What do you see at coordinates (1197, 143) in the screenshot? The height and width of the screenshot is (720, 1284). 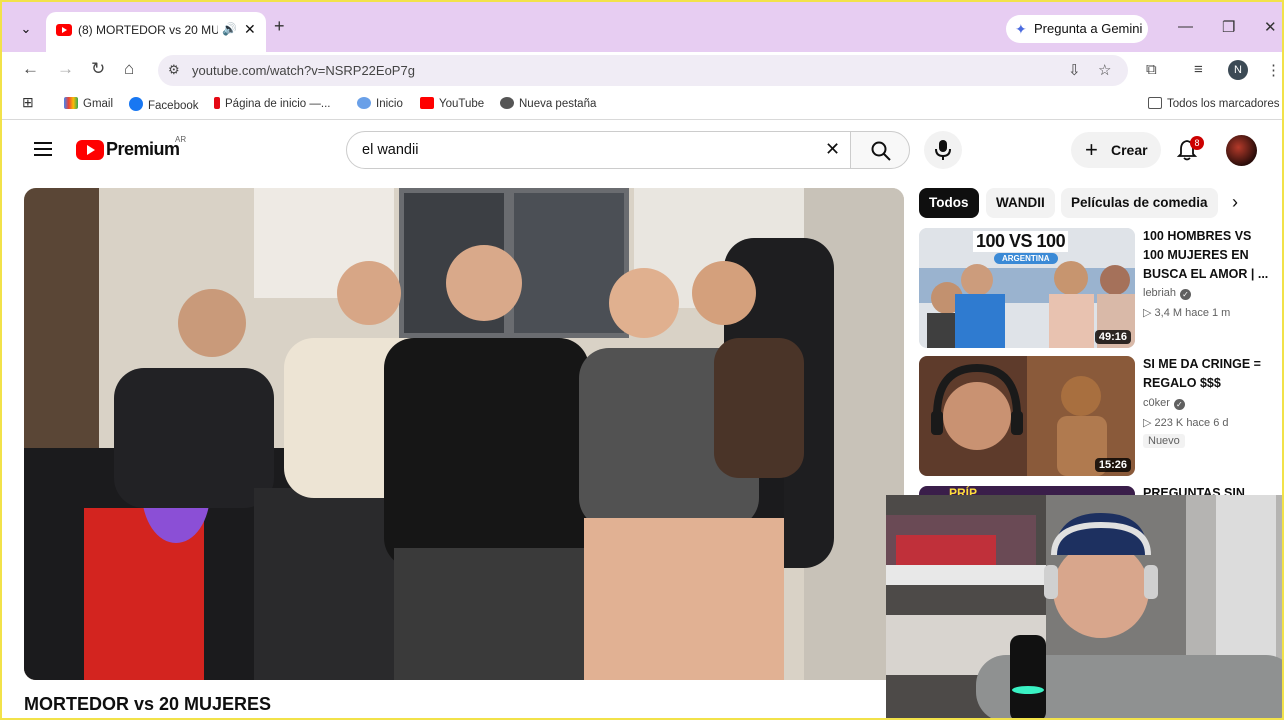 I see `notification-badge: 8` at bounding box center [1197, 143].